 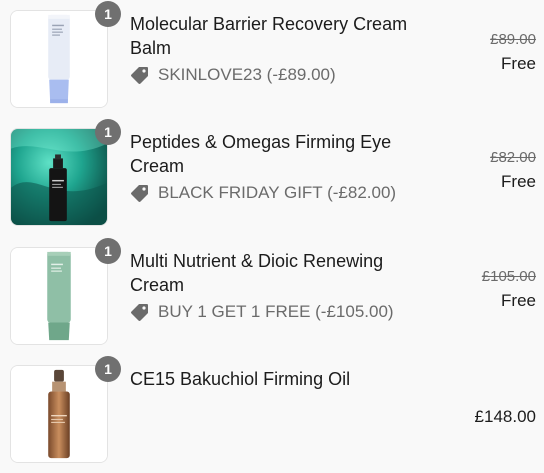 I want to click on line-price: £148.00, so click(x=505, y=416).